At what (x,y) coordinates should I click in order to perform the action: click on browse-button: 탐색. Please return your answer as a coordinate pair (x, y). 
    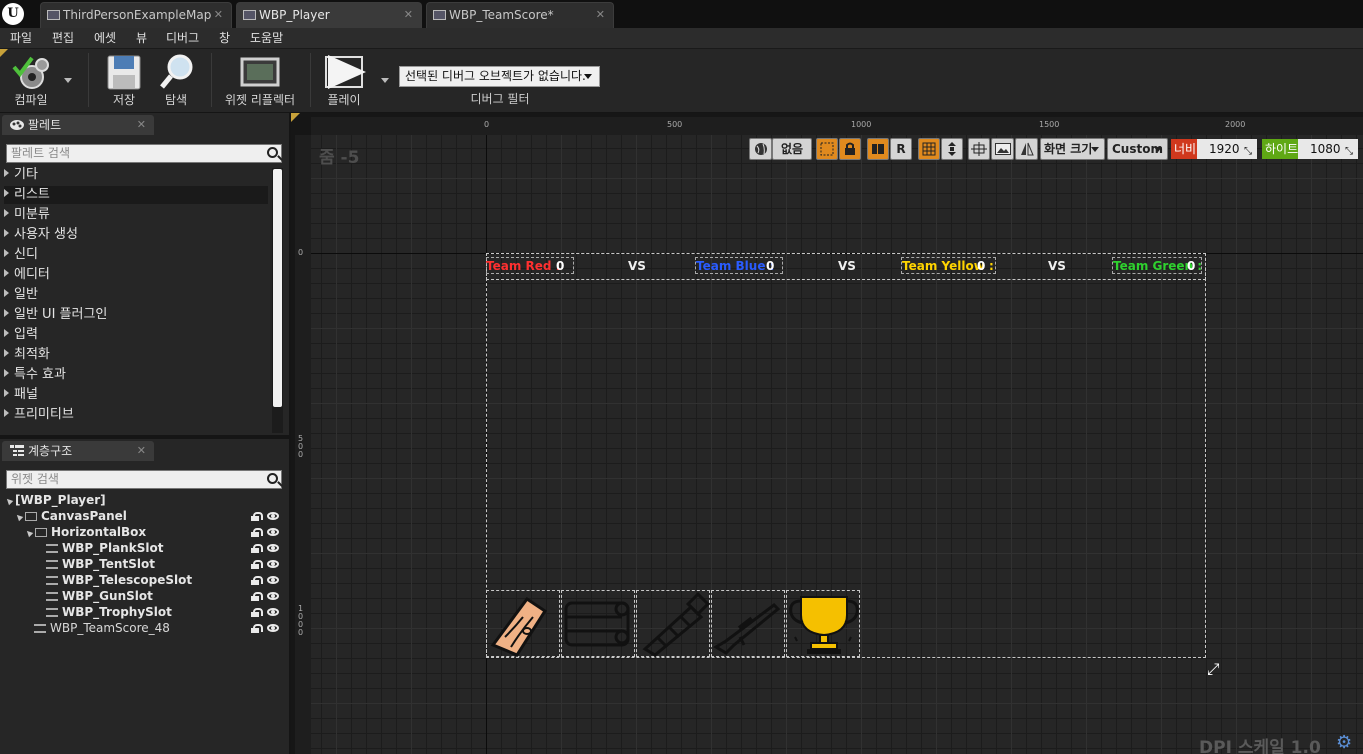
    Looking at the image, I should click on (176, 81).